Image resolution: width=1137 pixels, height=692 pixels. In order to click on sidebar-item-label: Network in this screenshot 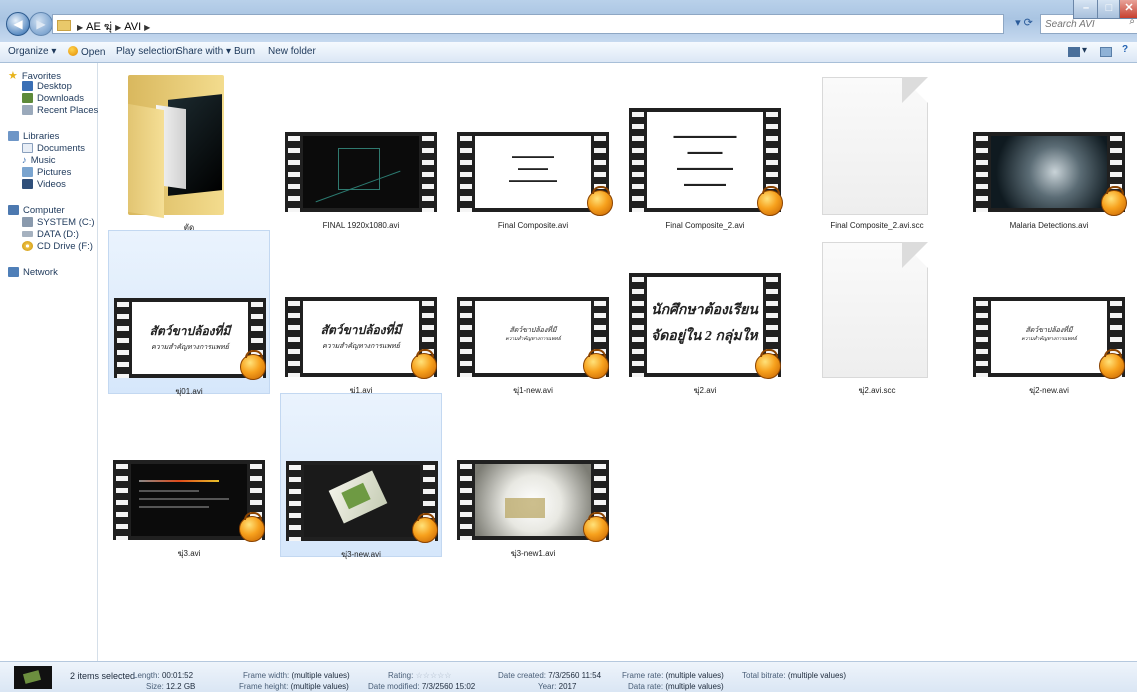, I will do `click(40, 272)`.